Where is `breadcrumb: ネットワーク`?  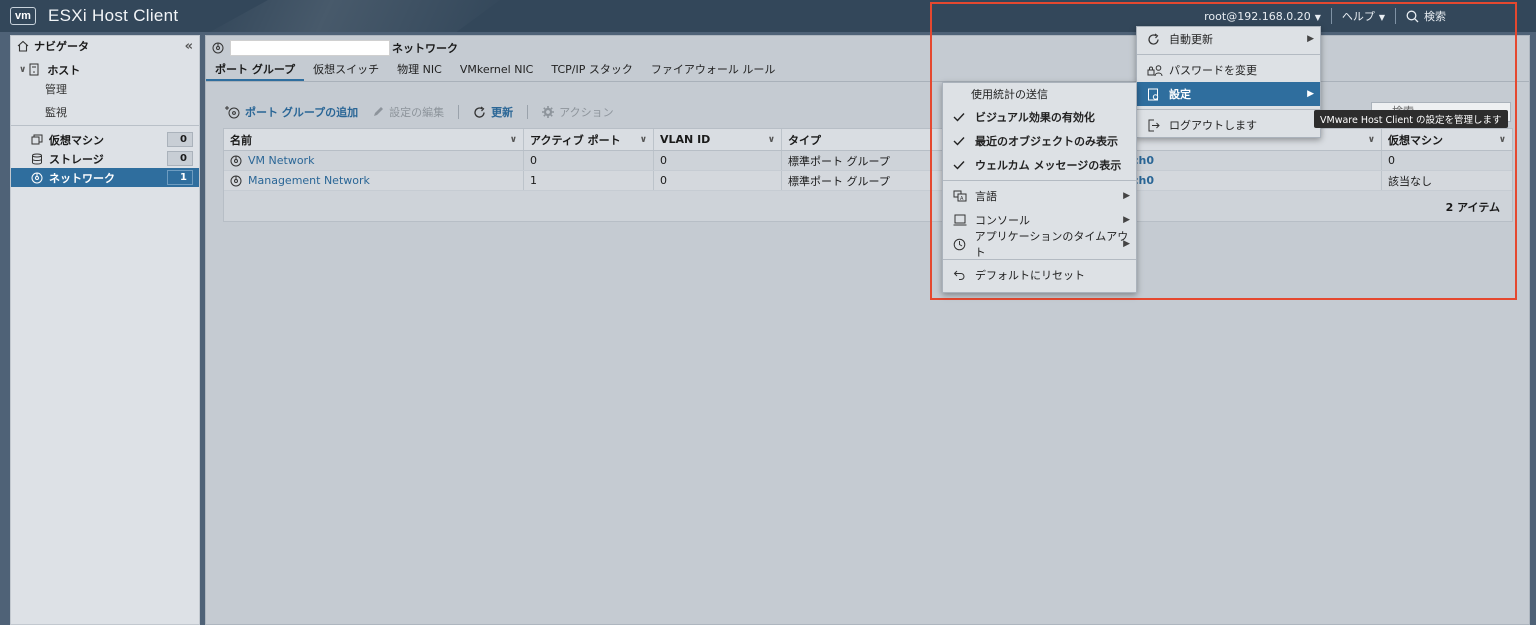 breadcrumb: ネットワーク is located at coordinates (335, 48).